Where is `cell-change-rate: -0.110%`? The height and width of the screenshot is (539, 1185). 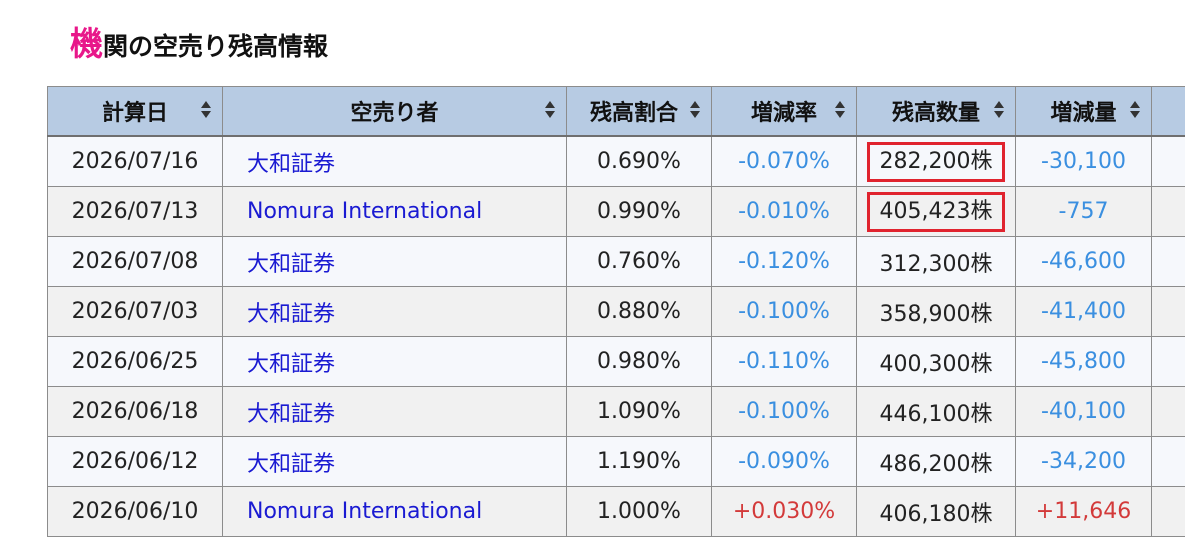
cell-change-rate: -0.110% is located at coordinates (784, 361).